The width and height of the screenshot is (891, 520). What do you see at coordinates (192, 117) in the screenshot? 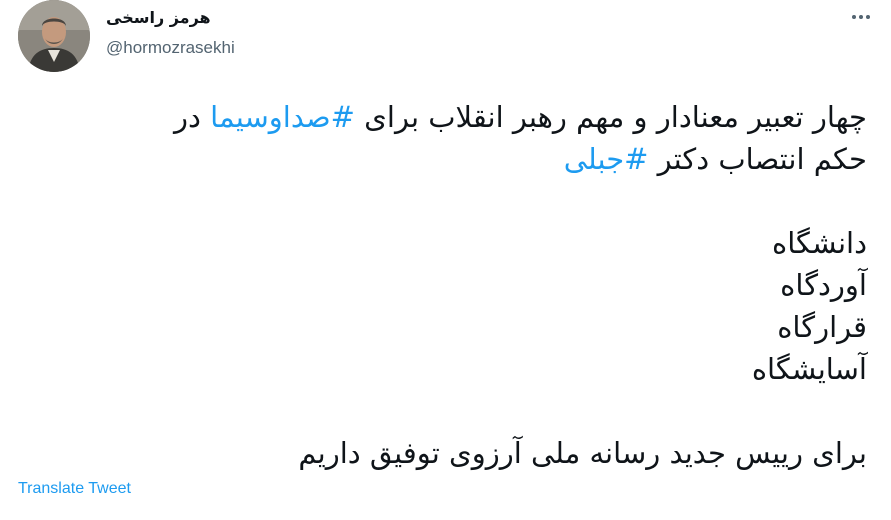
I see `tweet-text-segment: در` at bounding box center [192, 117].